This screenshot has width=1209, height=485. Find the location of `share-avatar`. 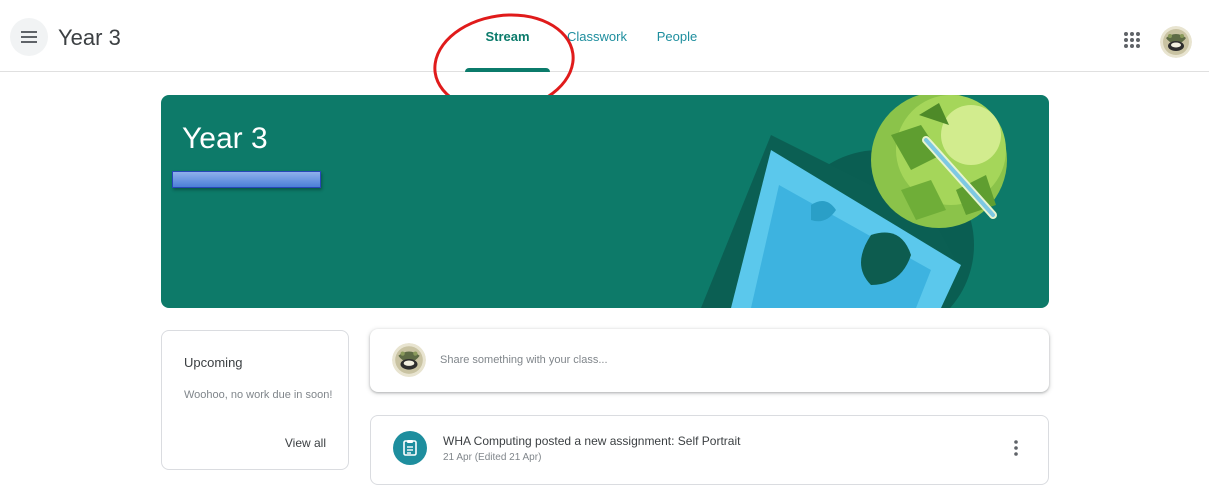

share-avatar is located at coordinates (409, 360).